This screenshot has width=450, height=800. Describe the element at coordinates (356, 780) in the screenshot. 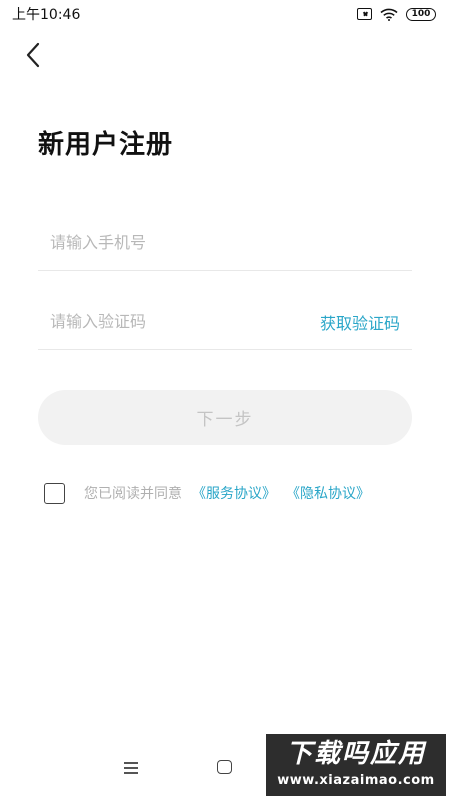

I see `watermark-url: www.xiazaimao.com` at that location.